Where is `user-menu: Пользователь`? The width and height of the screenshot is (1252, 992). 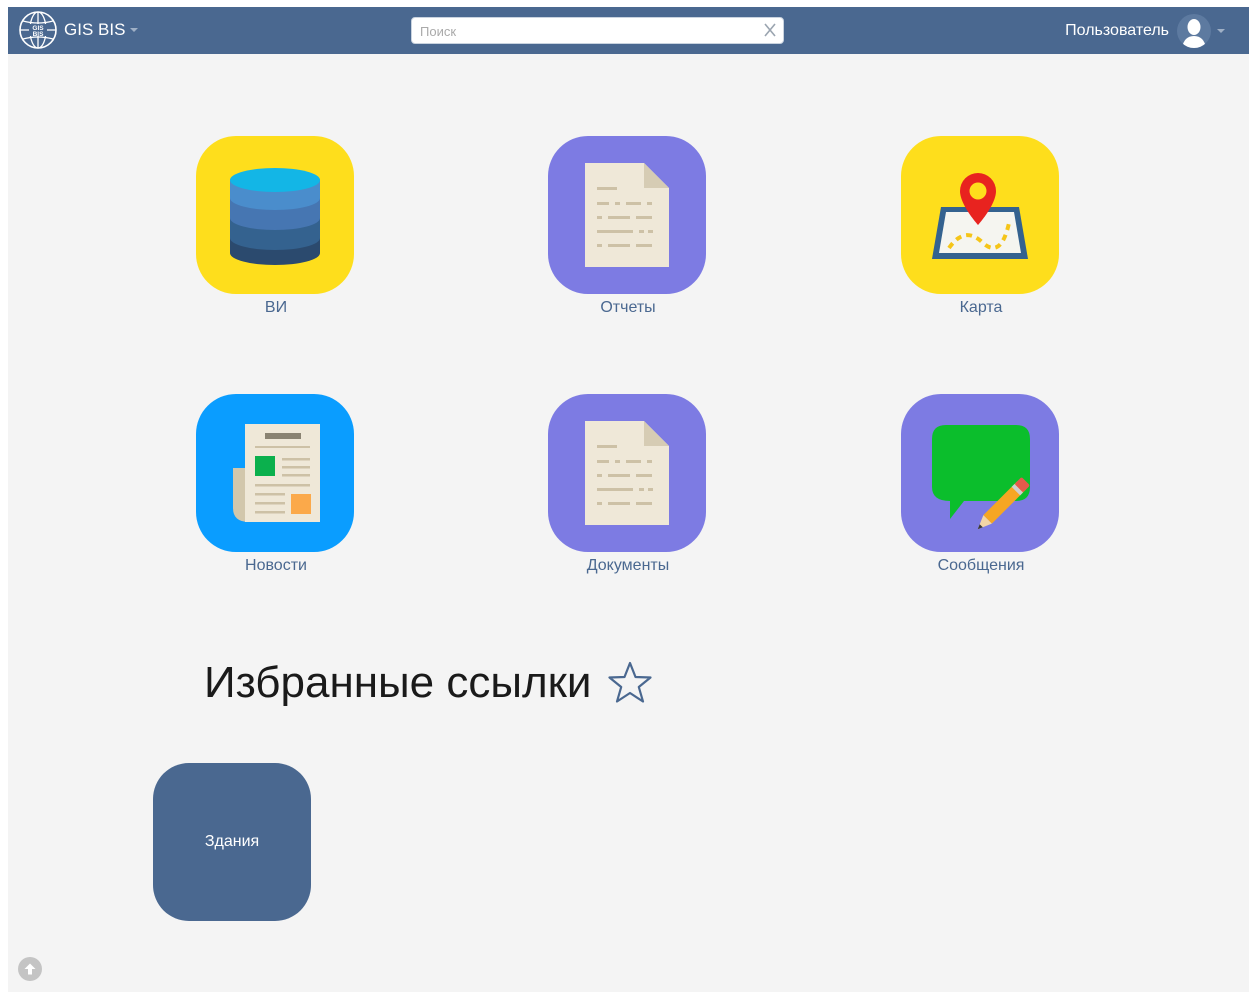
user-menu: Пользователь is located at coordinates (1145, 31).